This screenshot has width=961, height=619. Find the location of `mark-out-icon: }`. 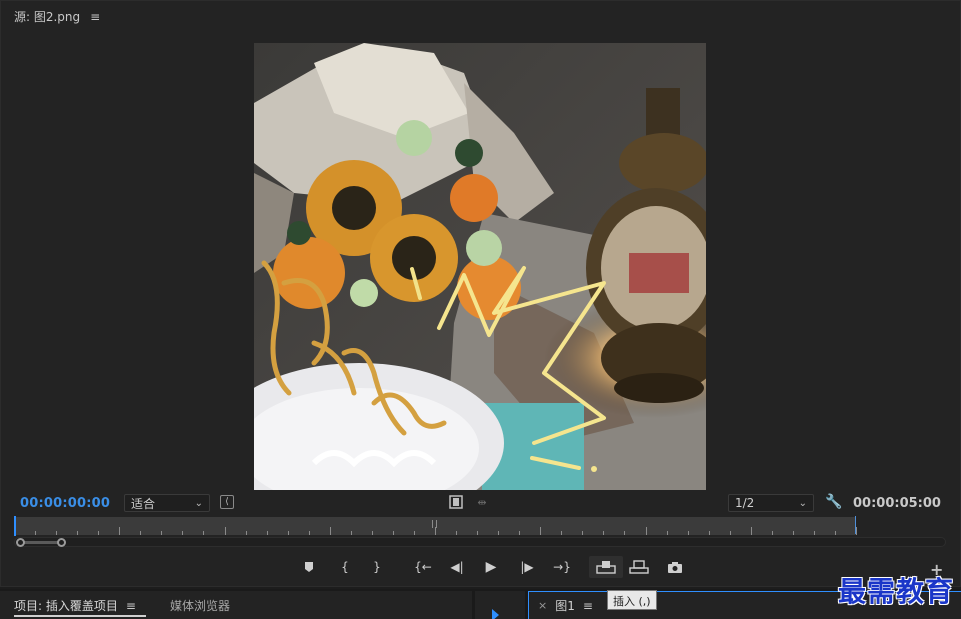

mark-out-icon: } is located at coordinates (377, 567).